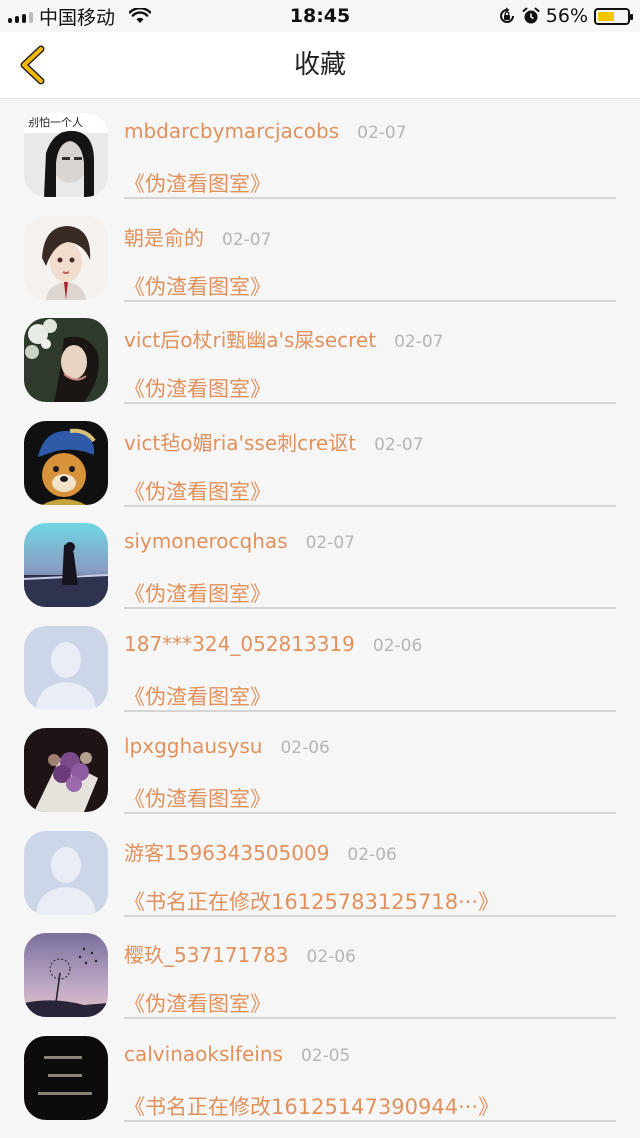 The image size is (640, 1138). Describe the element at coordinates (320, 970) in the screenshot. I see `list-item: 樱玖_537171783 02-06 《伪渣看图室》` at that location.